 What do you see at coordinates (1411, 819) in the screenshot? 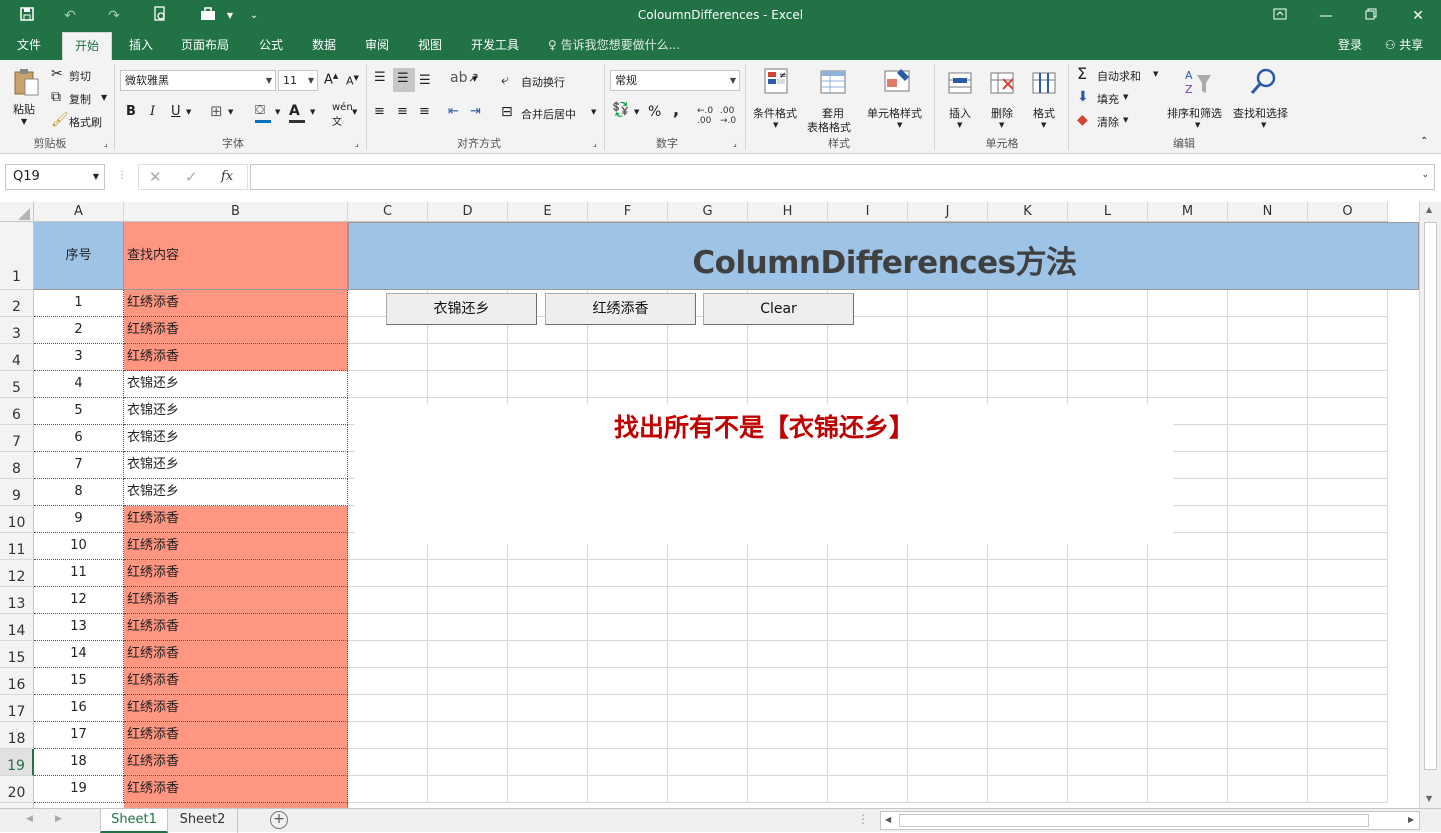
I see `scroll-right-icon: ▶` at bounding box center [1411, 819].